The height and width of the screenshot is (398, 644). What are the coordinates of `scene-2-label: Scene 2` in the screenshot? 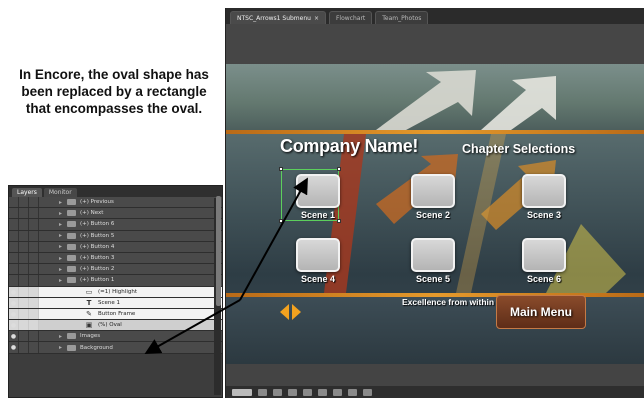 It's located at (433, 215).